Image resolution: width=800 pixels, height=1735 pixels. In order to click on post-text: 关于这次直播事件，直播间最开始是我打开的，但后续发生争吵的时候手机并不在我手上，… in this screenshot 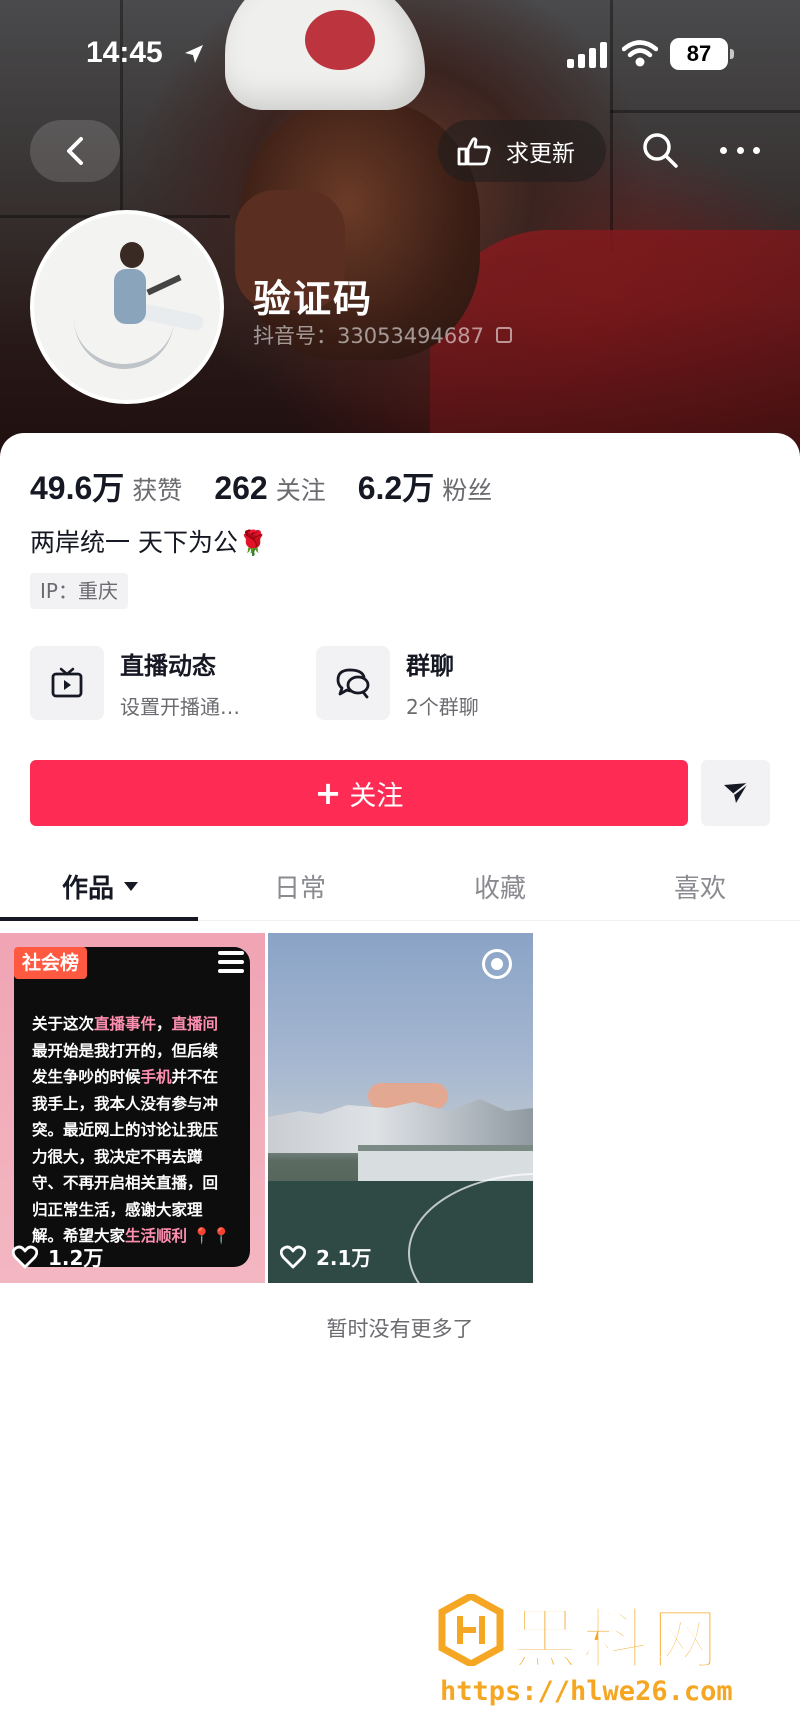, I will do `click(132, 1130)`.